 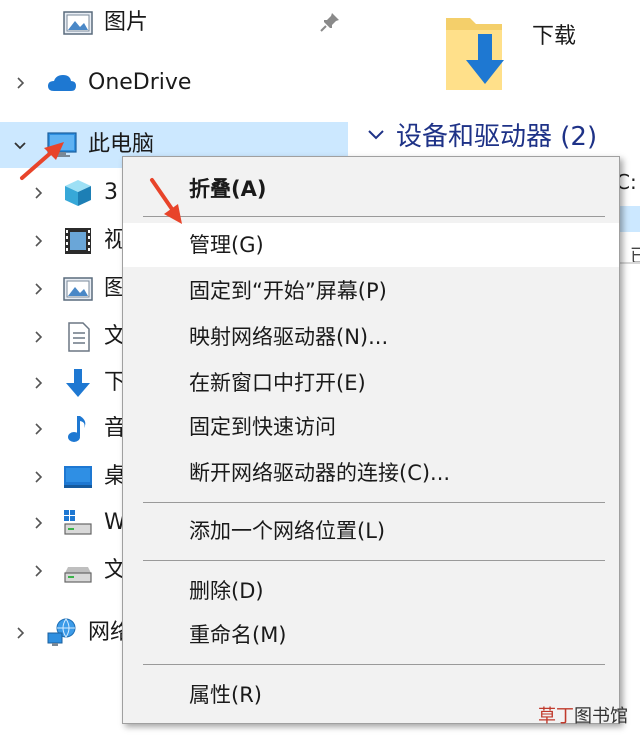 I want to click on downloads-folder-icon, so click(x=482, y=54).